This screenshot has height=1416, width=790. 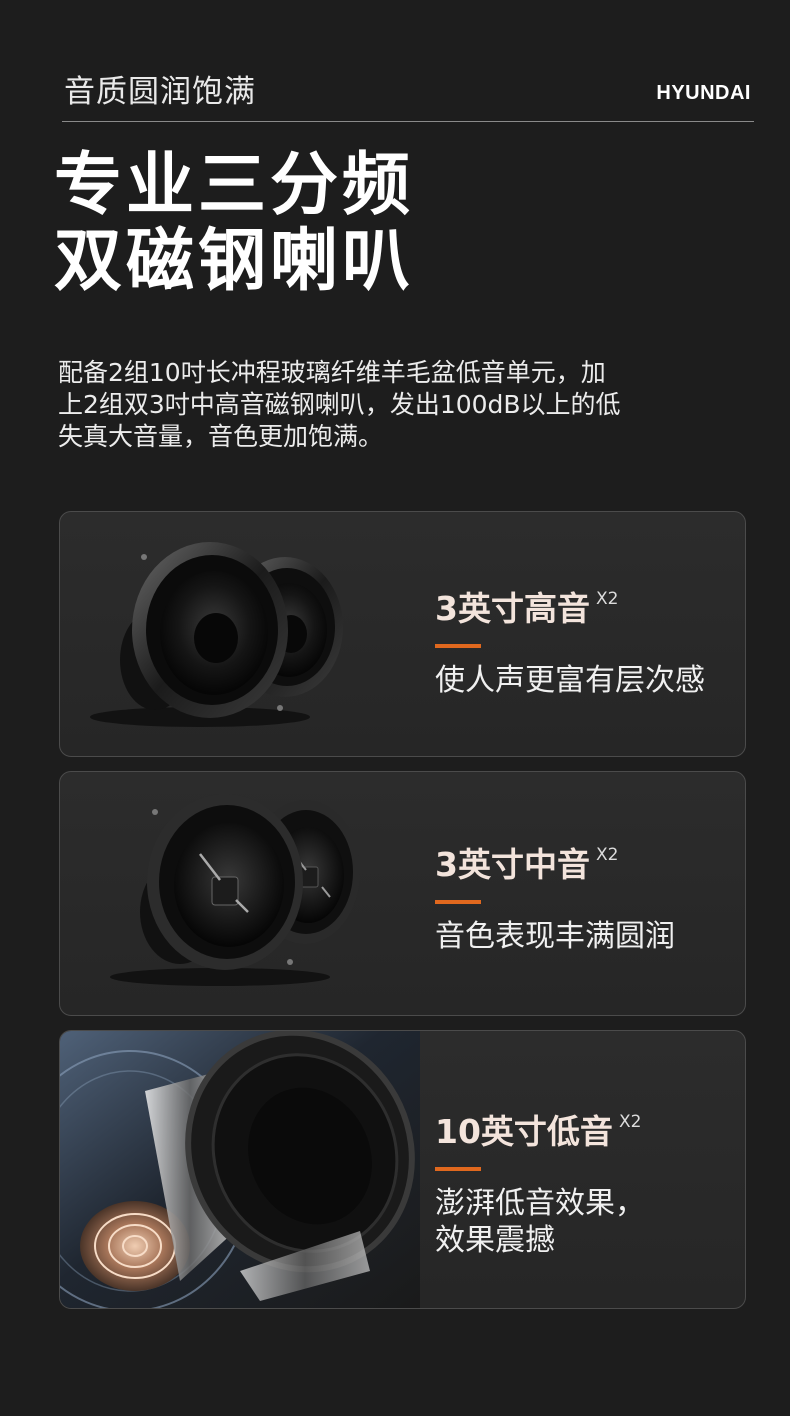 What do you see at coordinates (555, 936) in the screenshot?
I see `card-description: 音色表现丰满圆润` at bounding box center [555, 936].